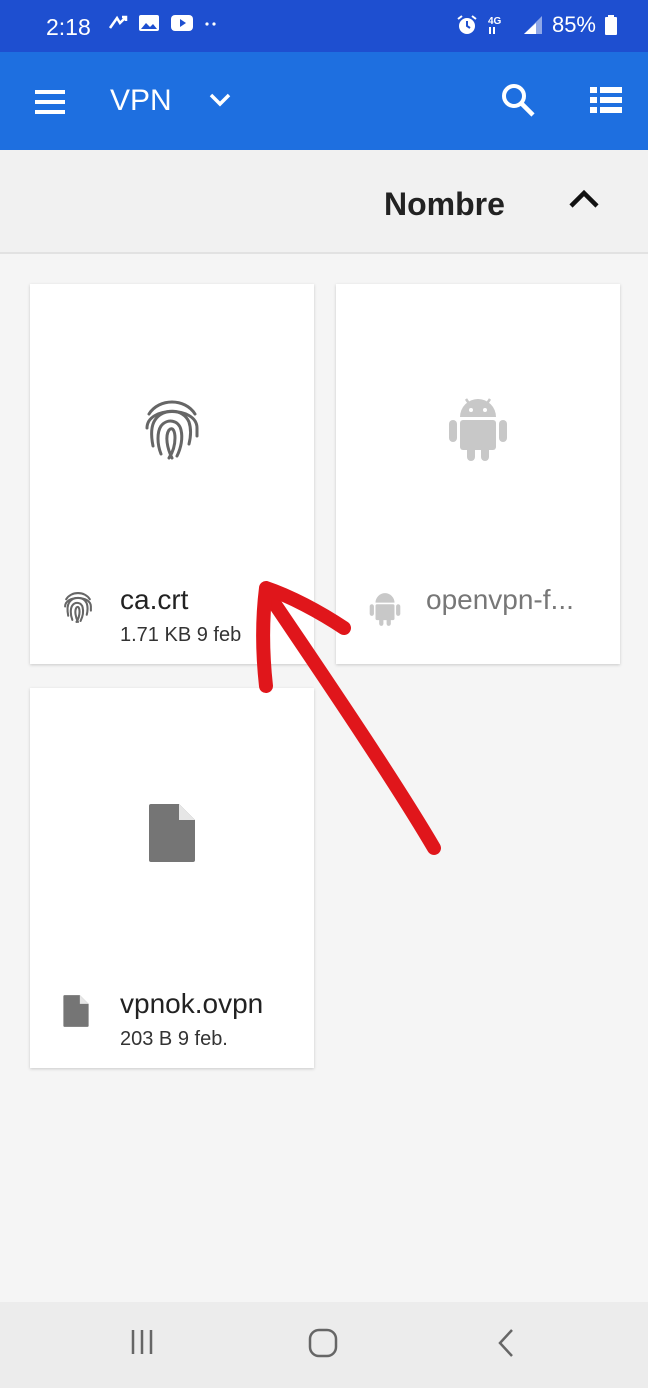 This screenshot has width=648, height=1388. What do you see at coordinates (210, 24) in the screenshot?
I see `more-dots-icon` at bounding box center [210, 24].